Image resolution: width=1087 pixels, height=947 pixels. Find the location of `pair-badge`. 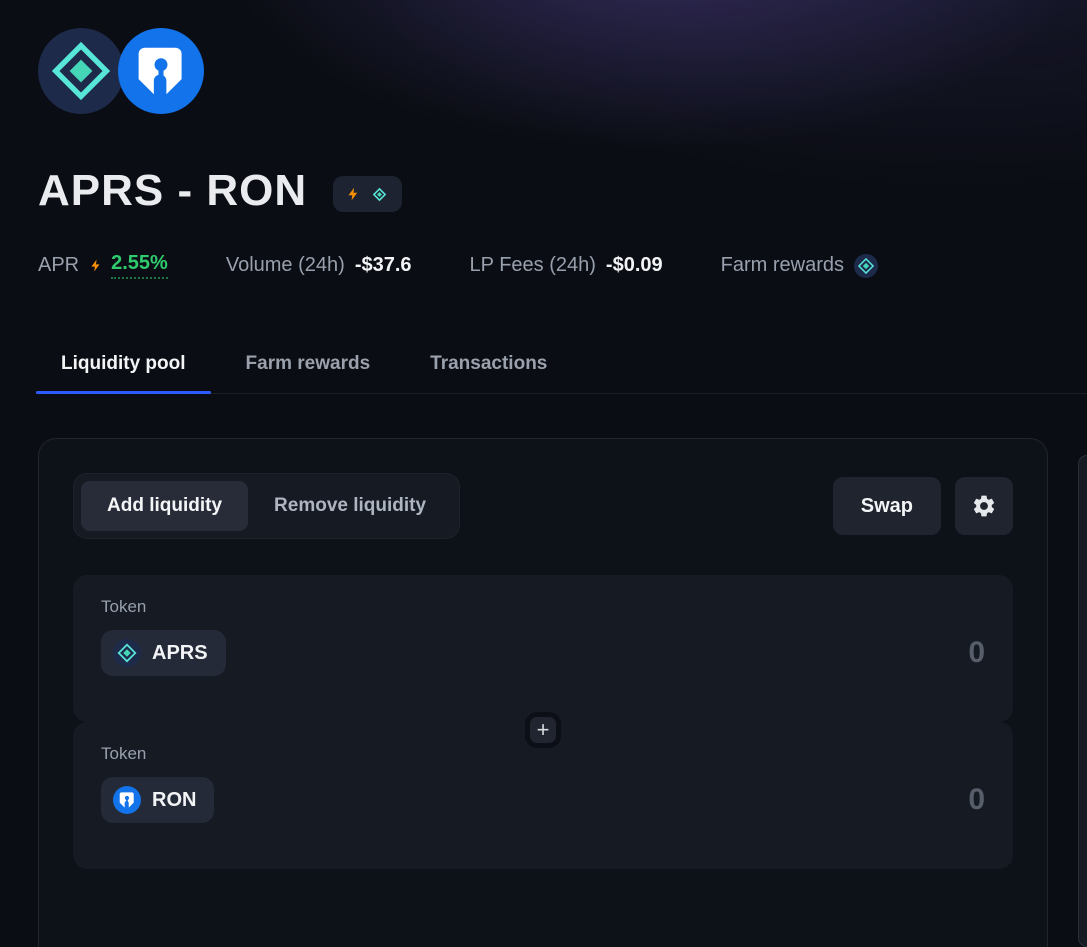

pair-badge is located at coordinates (368, 194).